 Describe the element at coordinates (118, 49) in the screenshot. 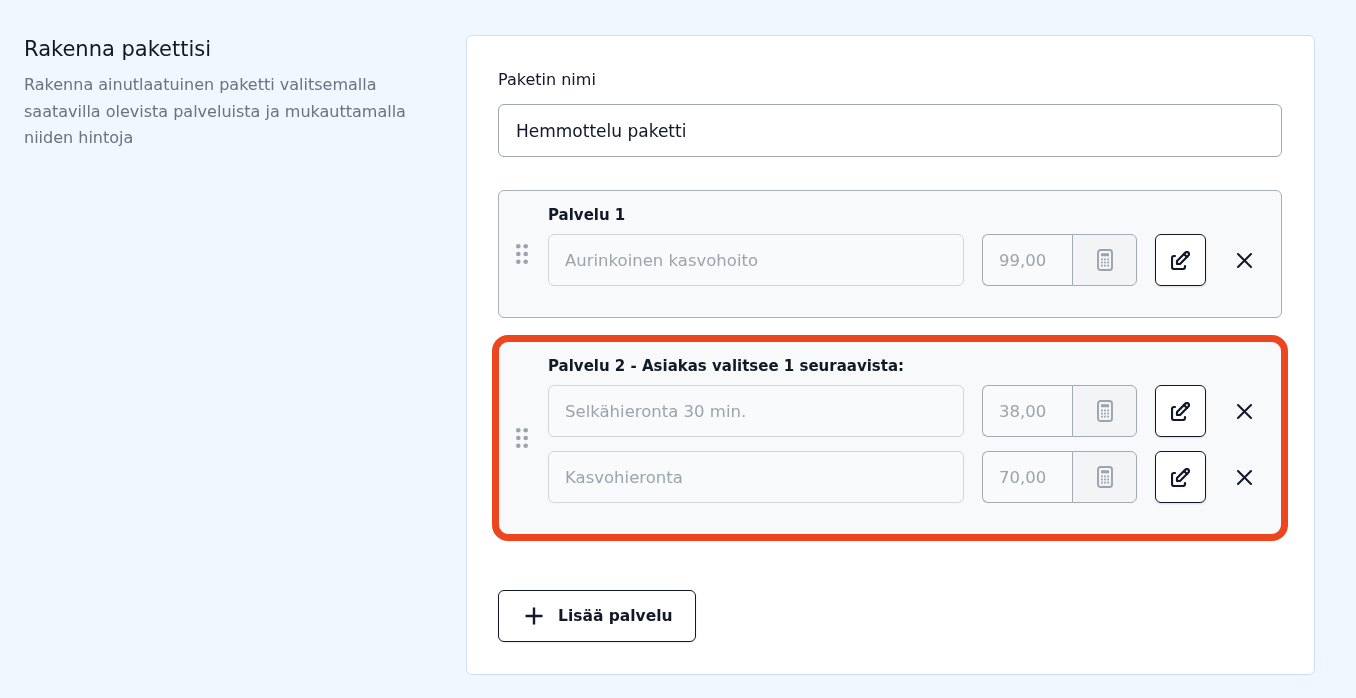

I see `section-title: Rakenna pakettisi` at that location.